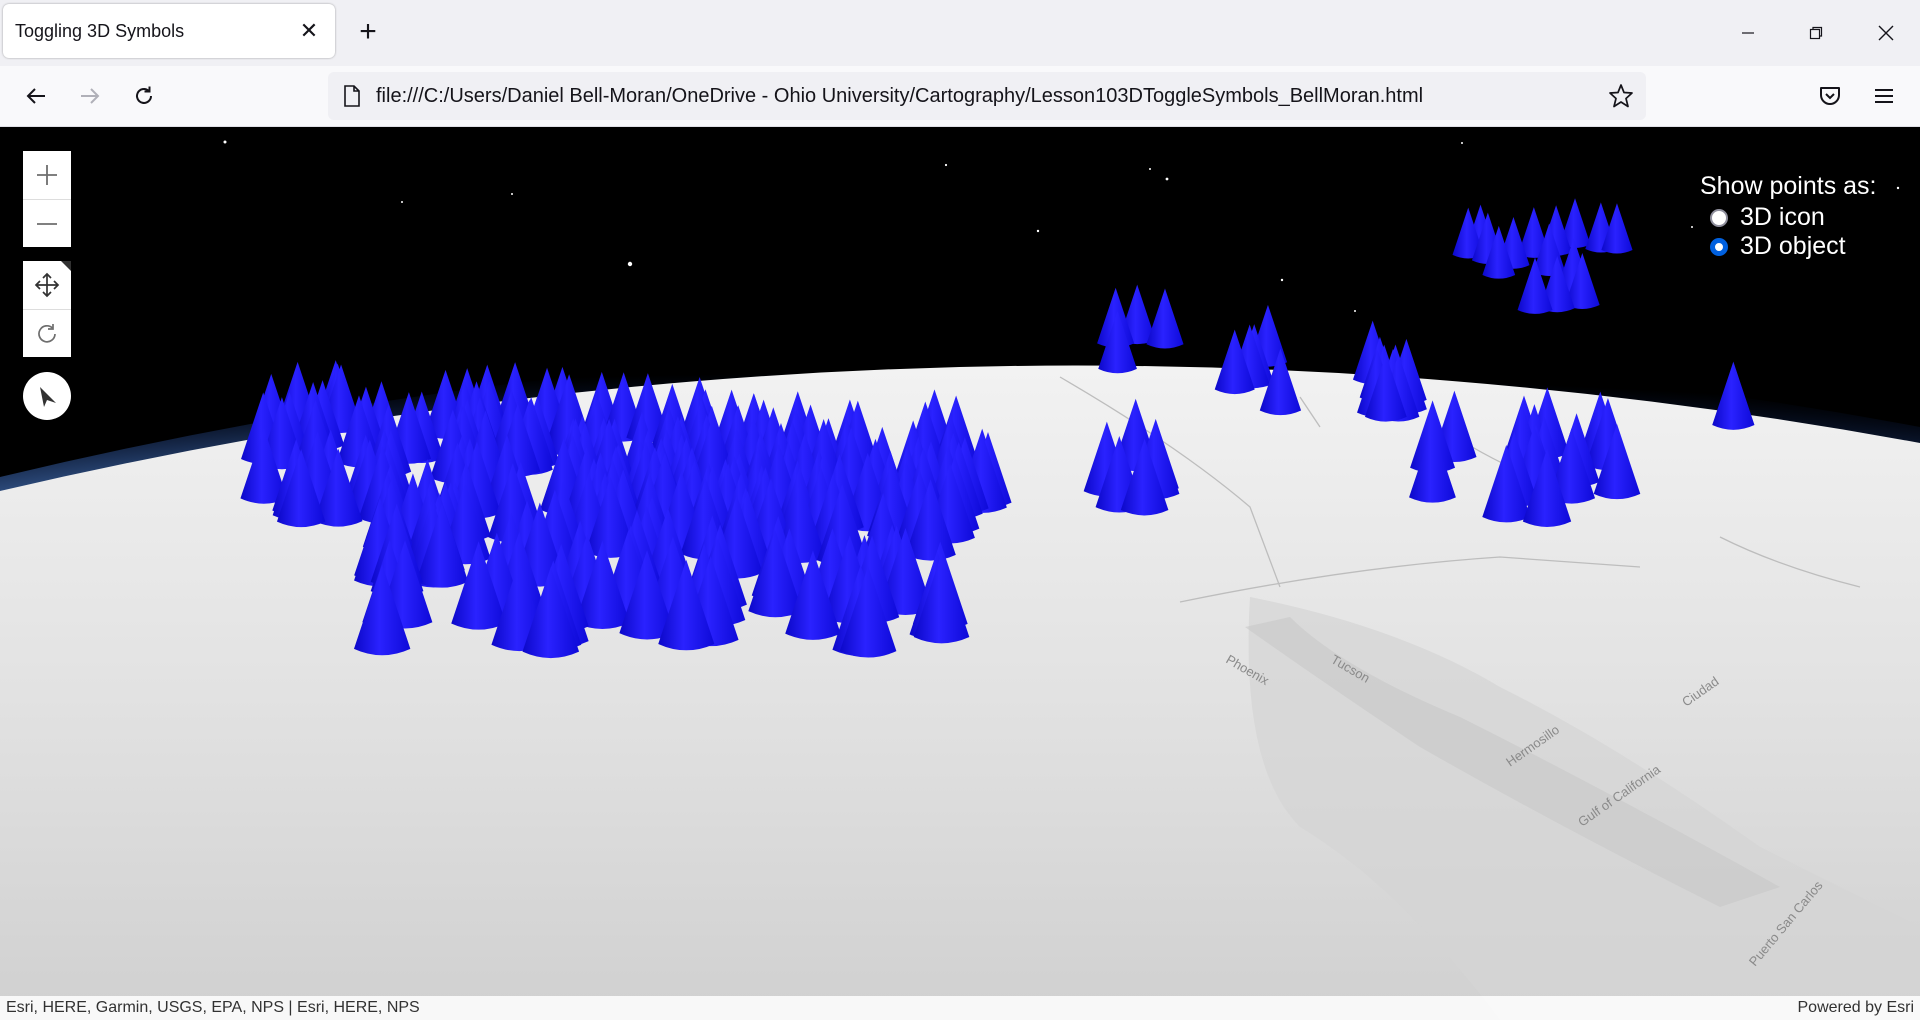 This screenshot has width=1920, height=1020. I want to click on reload-icon, so click(144, 95).